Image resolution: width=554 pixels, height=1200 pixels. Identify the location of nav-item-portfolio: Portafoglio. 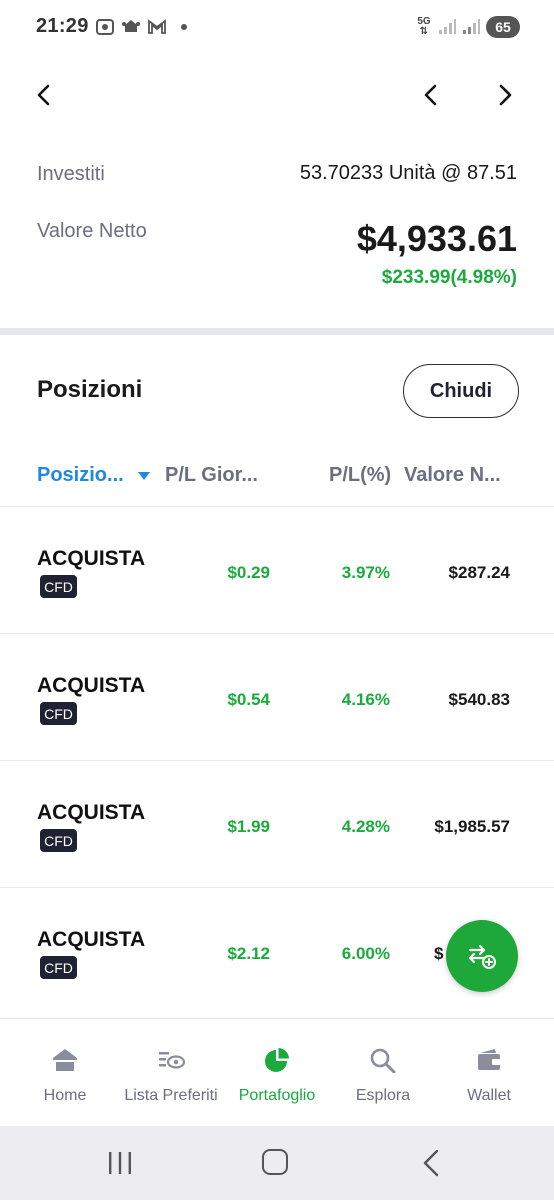
(277, 1073).